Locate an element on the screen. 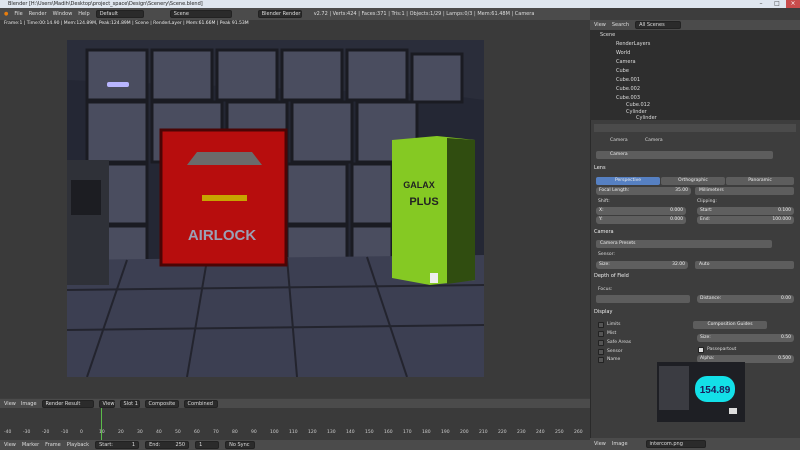  timeline-tick-label: 110 is located at coordinates (293, 432).